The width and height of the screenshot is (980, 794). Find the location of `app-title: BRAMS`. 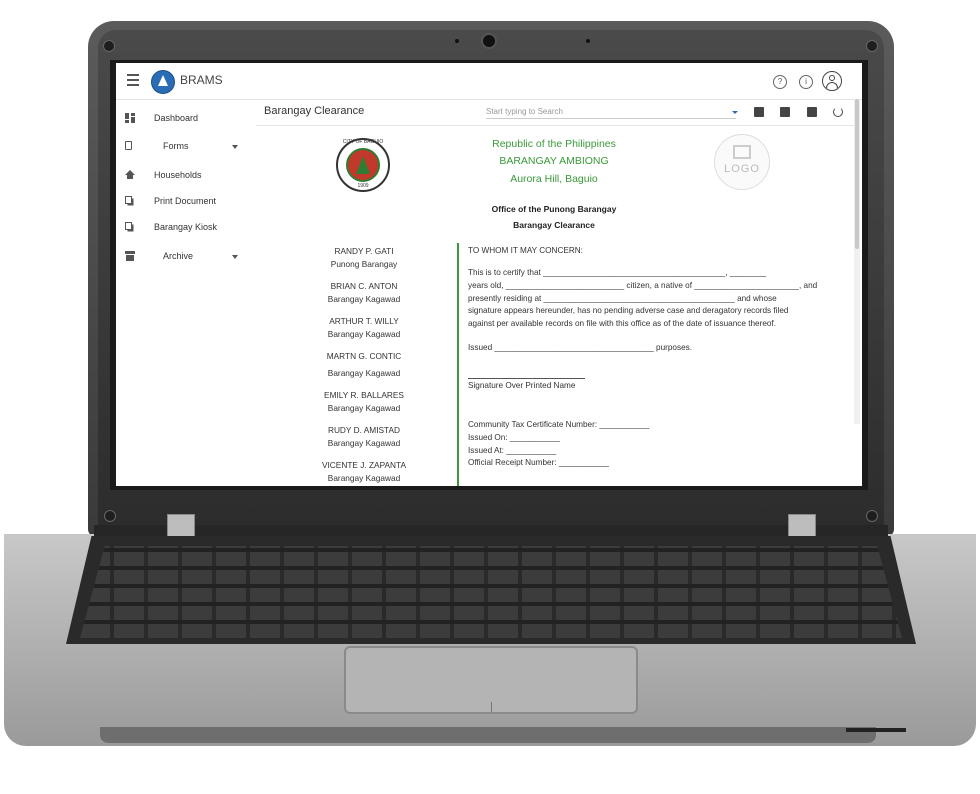

app-title: BRAMS is located at coordinates (201, 80).